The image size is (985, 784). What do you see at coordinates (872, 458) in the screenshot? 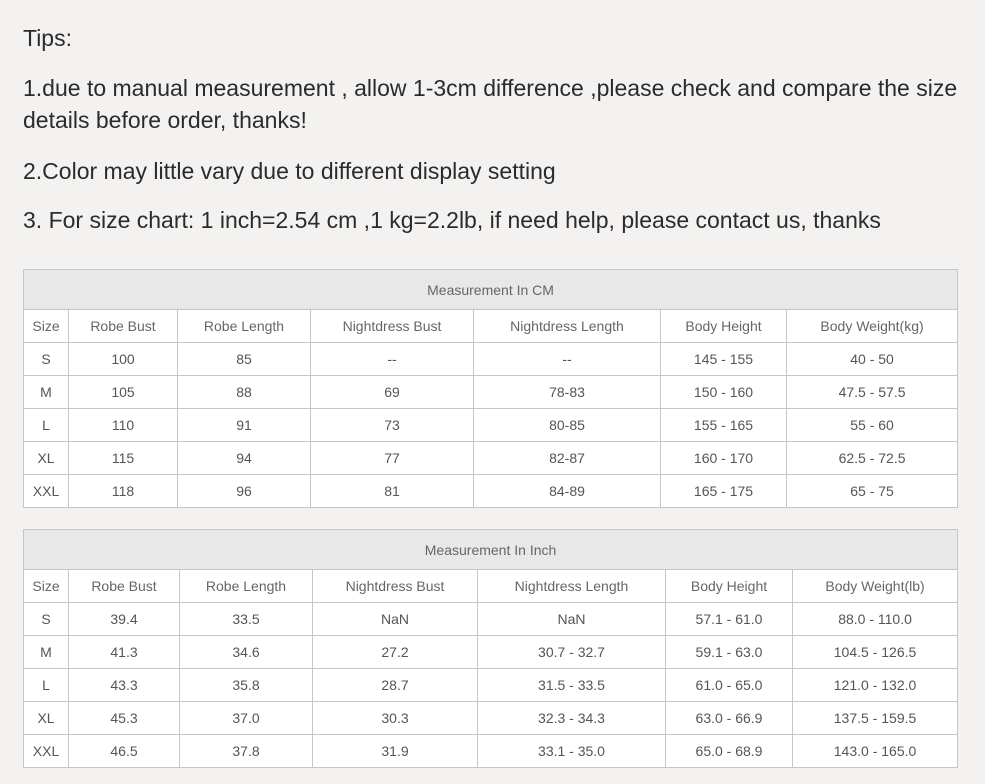
I see `table-cell: 62.5 - 72.5` at bounding box center [872, 458].